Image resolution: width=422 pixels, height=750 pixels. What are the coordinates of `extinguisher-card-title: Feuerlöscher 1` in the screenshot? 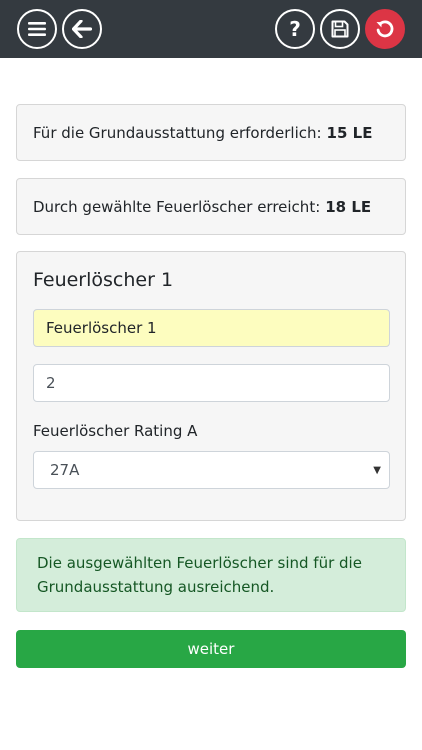 It's located at (103, 280).